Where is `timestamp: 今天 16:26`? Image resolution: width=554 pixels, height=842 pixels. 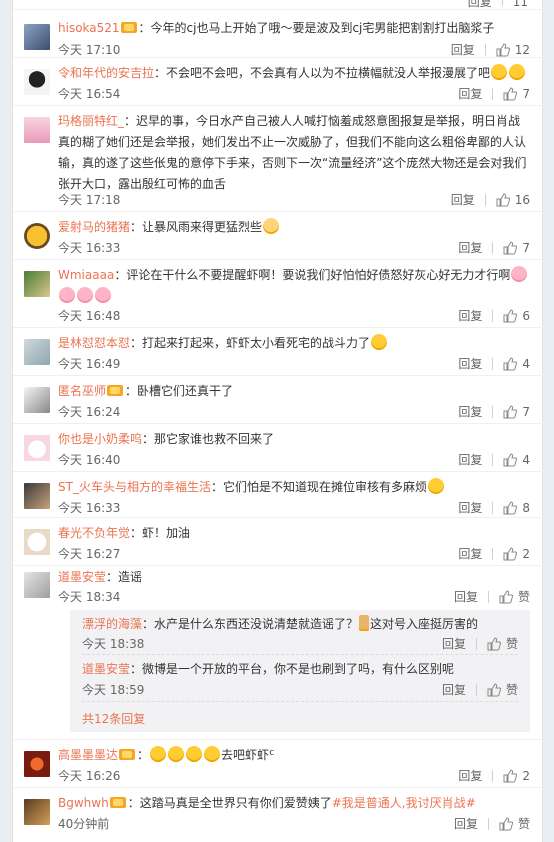
timestamp: 今天 16:26 is located at coordinates (89, 776).